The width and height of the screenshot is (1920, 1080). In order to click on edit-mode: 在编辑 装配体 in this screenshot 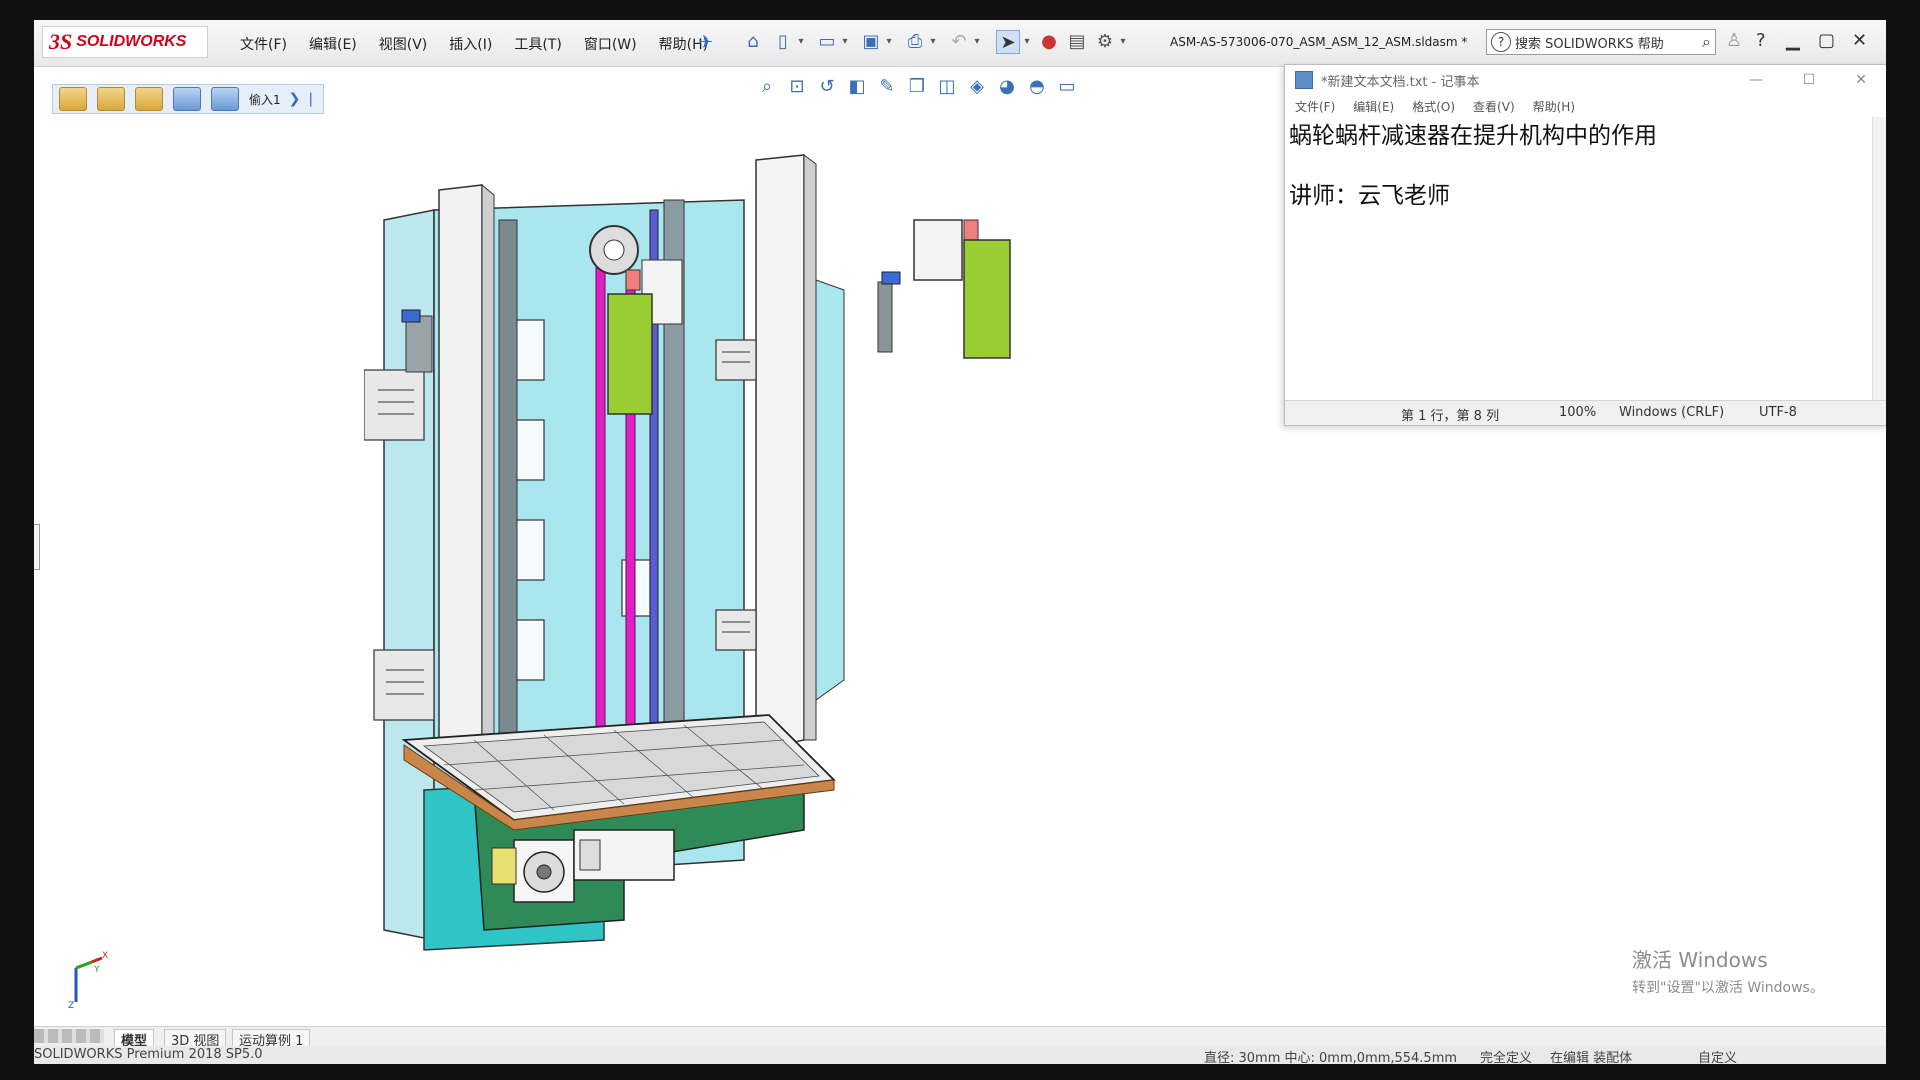, I will do `click(1591, 1057)`.